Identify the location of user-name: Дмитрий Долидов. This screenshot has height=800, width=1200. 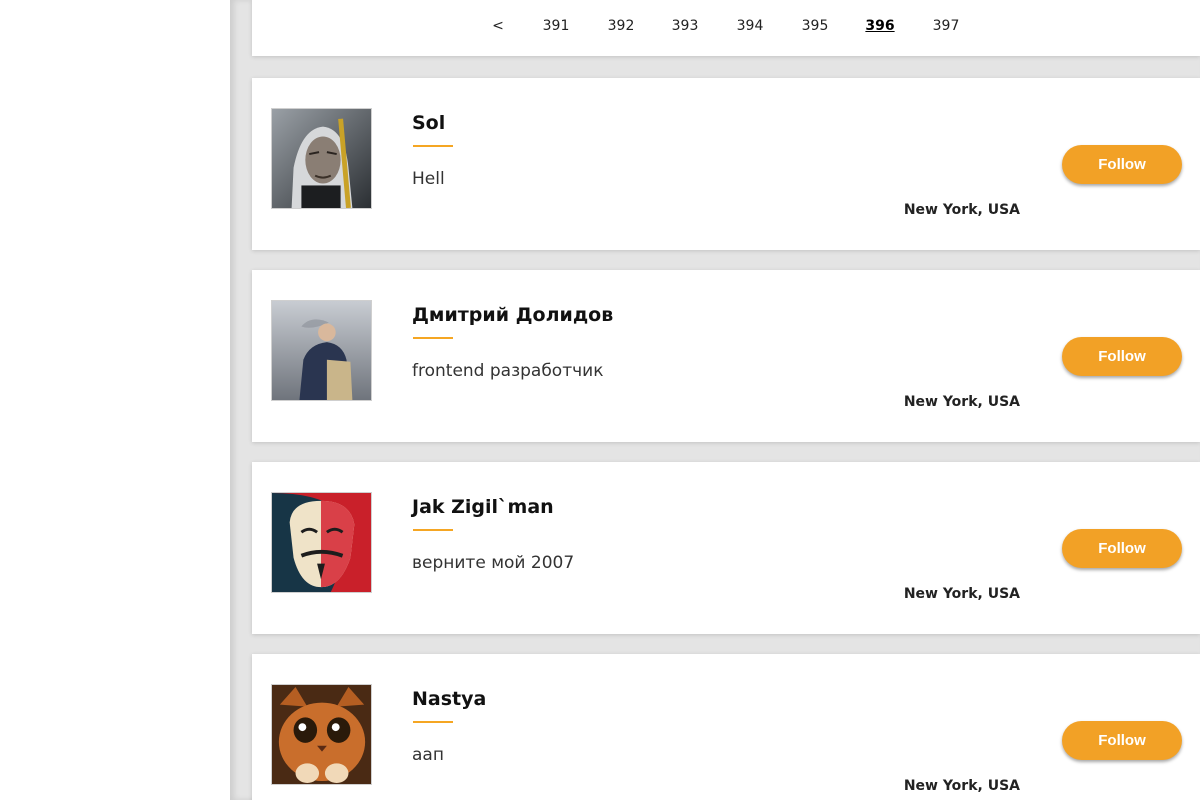
(512, 315).